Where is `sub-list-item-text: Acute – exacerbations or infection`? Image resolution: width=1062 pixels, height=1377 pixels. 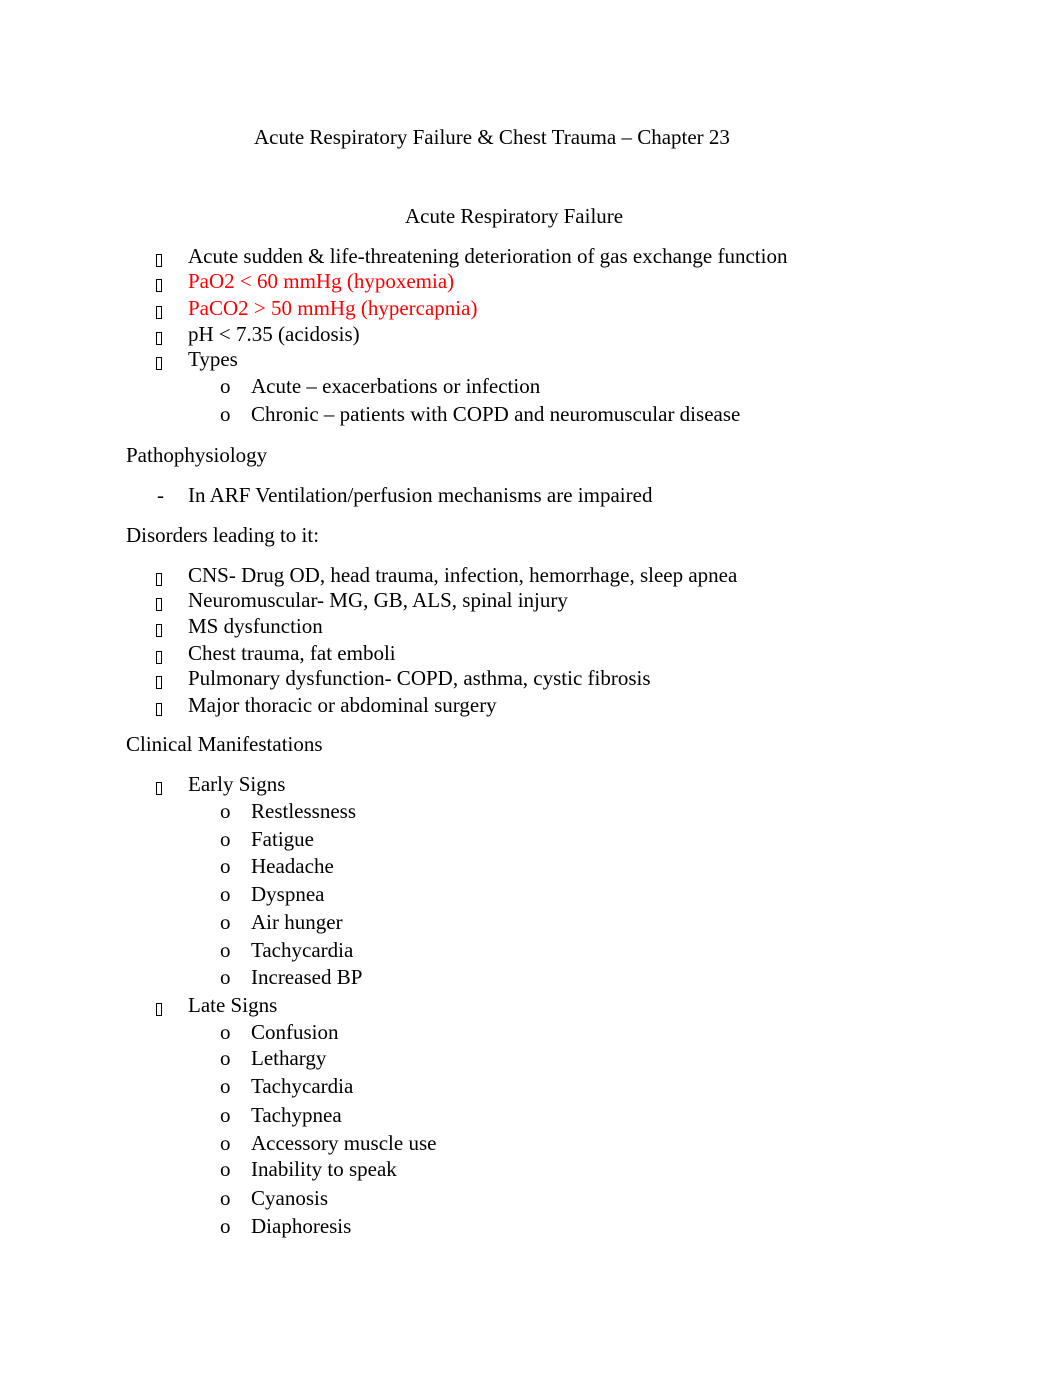 sub-list-item-text: Acute – exacerbations or infection is located at coordinates (396, 386).